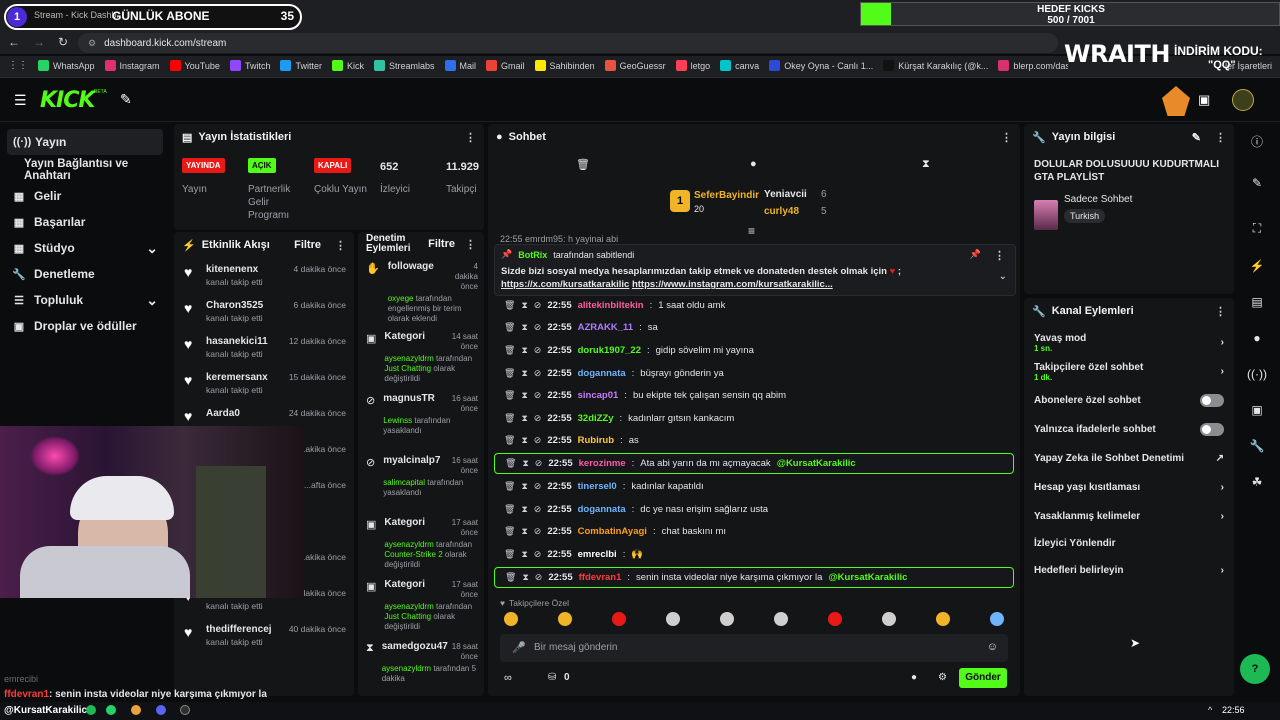 Image resolution: width=1280 pixels, height=720 pixels. What do you see at coordinates (1129, 487) in the screenshot?
I see `channel-action-item: Hesap yaşı kısıtlaması ›` at bounding box center [1129, 487].